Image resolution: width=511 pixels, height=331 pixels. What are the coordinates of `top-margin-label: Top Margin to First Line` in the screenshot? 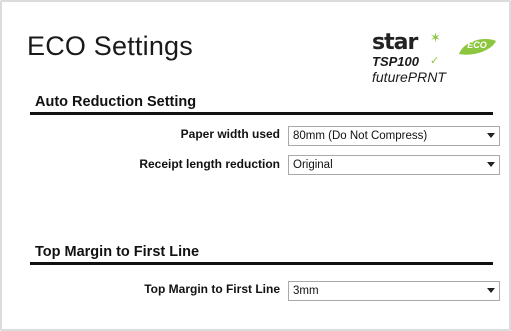 It's located at (212, 289).